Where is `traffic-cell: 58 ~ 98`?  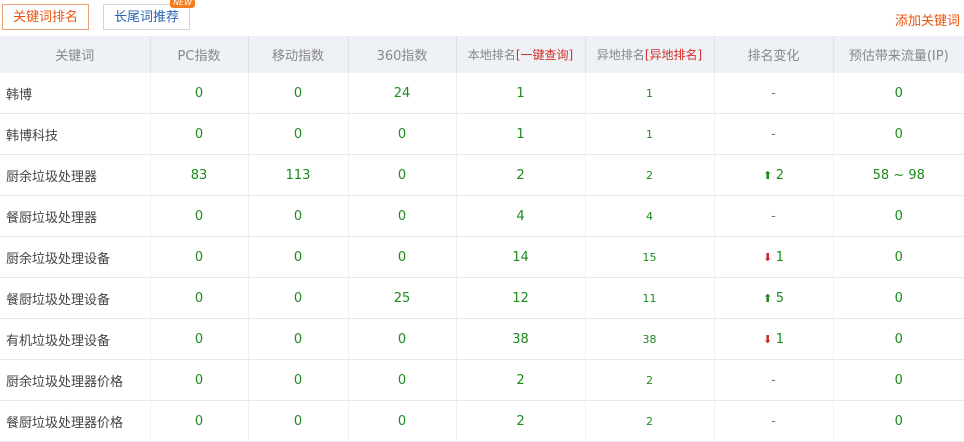
traffic-cell: 58 ~ 98 is located at coordinates (898, 175).